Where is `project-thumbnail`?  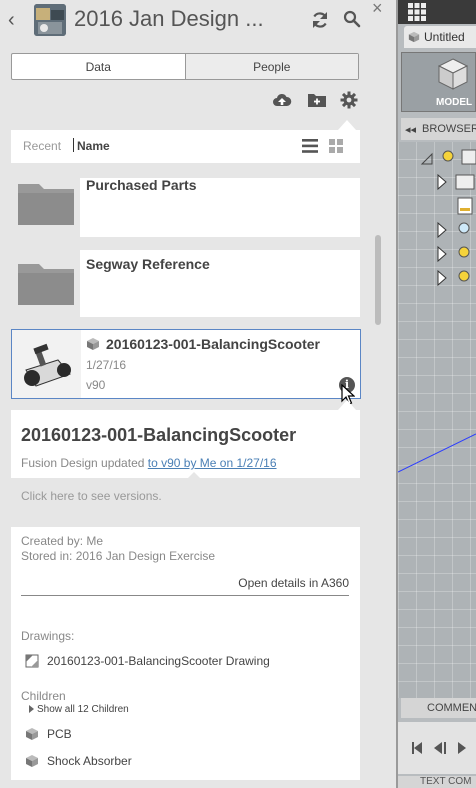 project-thumbnail is located at coordinates (50, 20).